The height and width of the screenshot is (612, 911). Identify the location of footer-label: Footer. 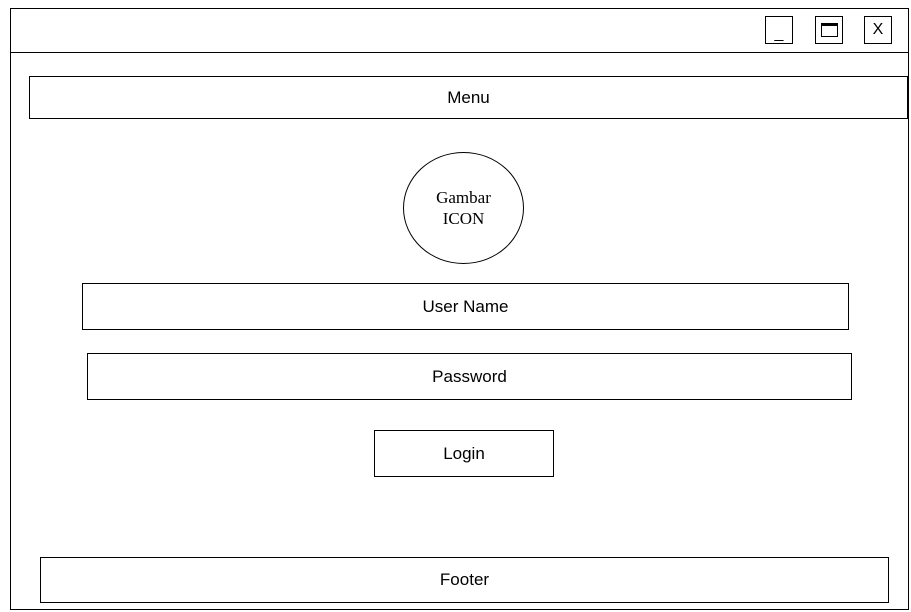
(464, 579).